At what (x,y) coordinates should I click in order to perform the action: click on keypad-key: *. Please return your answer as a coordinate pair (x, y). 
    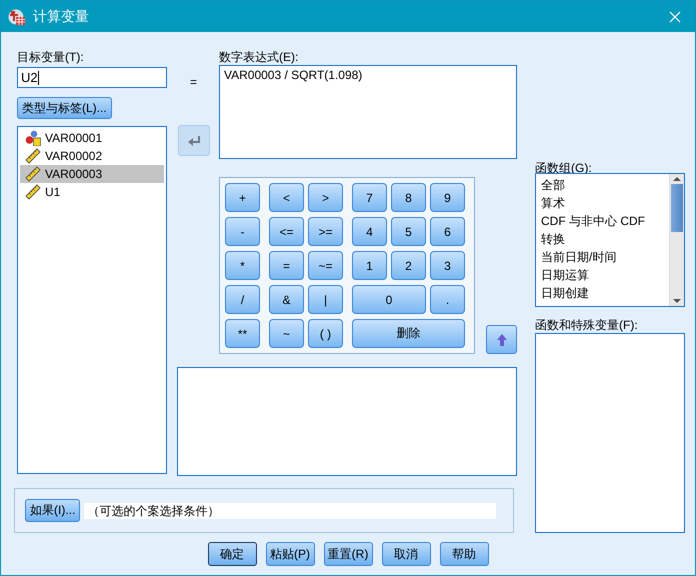
    Looking at the image, I should click on (242, 265).